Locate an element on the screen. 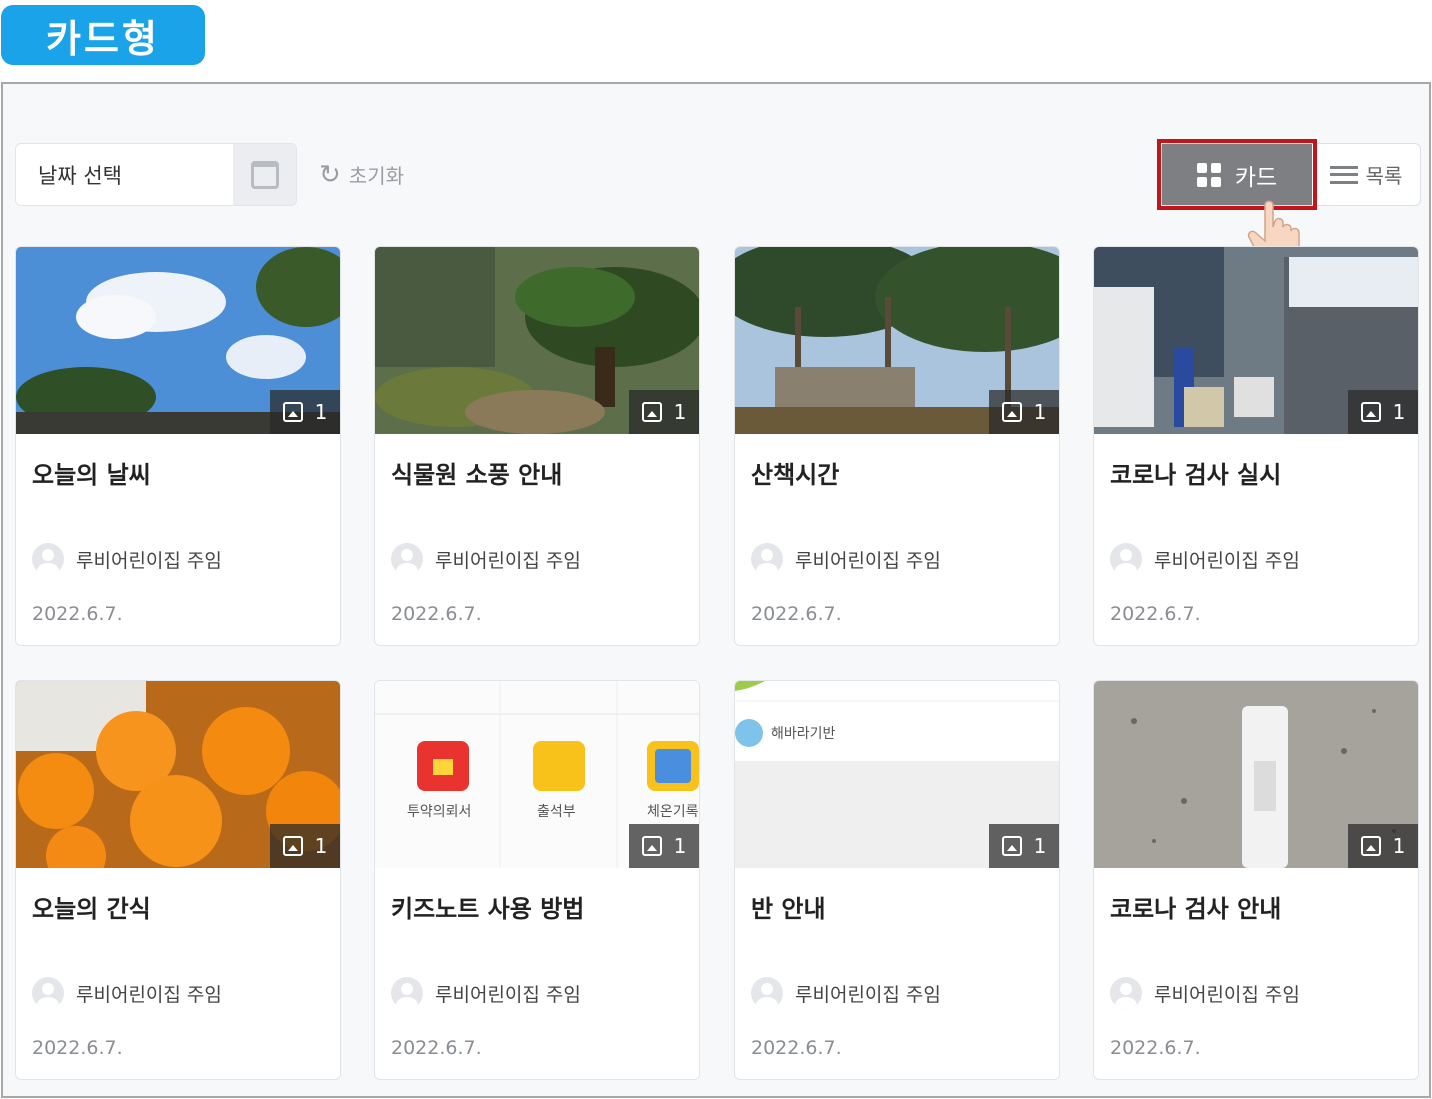 Image resolution: width=1432 pixels, height=1099 pixels. post-card: 1 오늘의 간식 루비어린이집 주임 2022.6.7. is located at coordinates (178, 880).